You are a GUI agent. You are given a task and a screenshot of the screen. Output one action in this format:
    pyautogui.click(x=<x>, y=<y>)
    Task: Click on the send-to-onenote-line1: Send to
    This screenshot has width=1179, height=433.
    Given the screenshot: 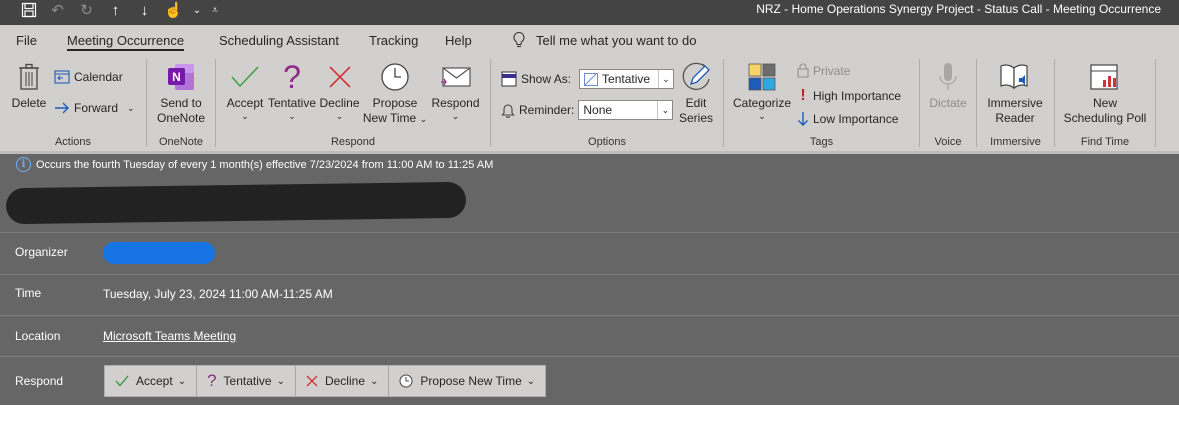 What is the action you would take?
    pyautogui.click(x=181, y=103)
    